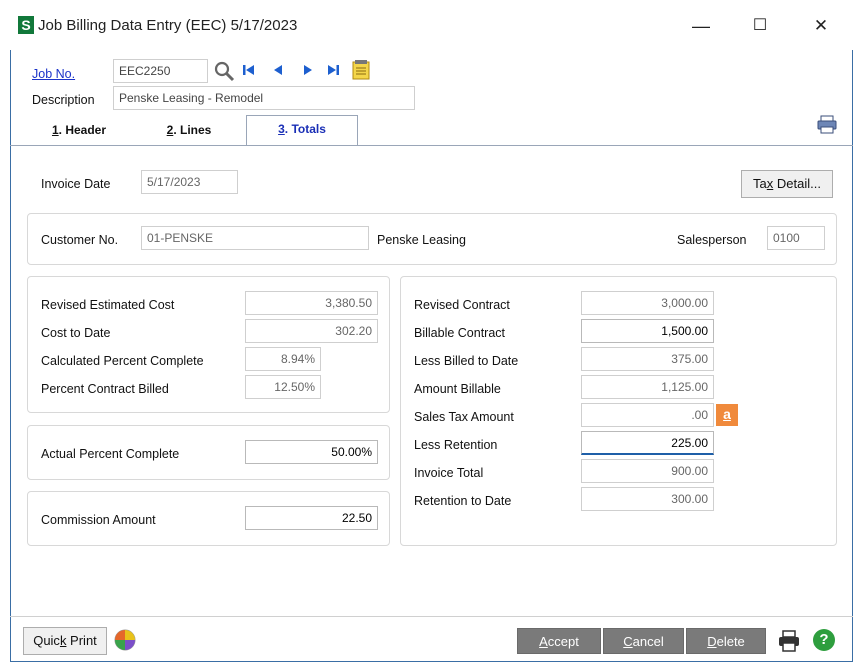 Image resolution: width=860 pixels, height=662 pixels. What do you see at coordinates (466, 361) in the screenshot?
I see `less-billed-label: Less Billed to Date` at bounding box center [466, 361].